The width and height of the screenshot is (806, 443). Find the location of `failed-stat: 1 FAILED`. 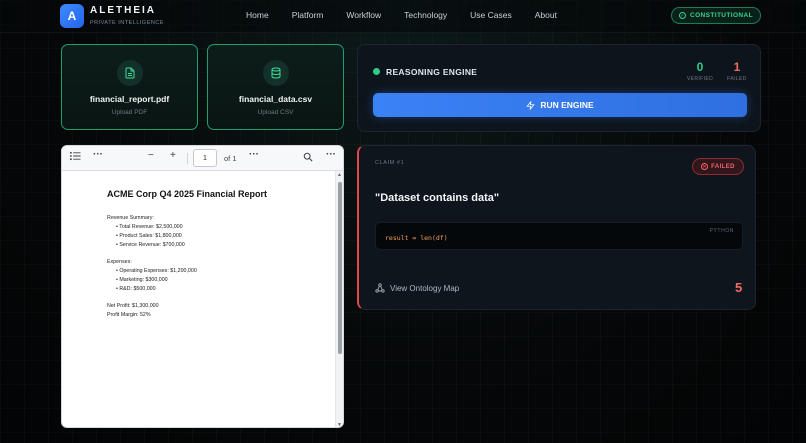

failed-stat: 1 FAILED is located at coordinates (737, 71).